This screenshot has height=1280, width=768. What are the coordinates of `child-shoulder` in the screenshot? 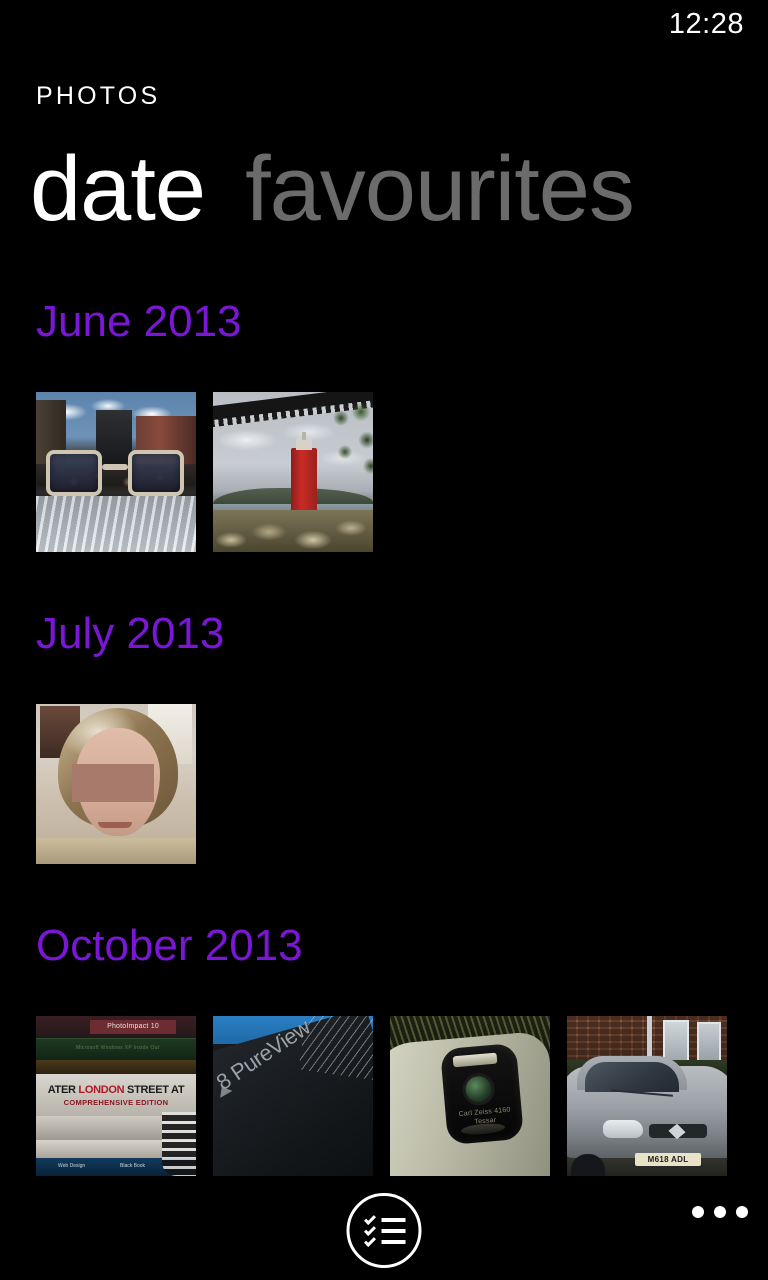 It's located at (116, 851).